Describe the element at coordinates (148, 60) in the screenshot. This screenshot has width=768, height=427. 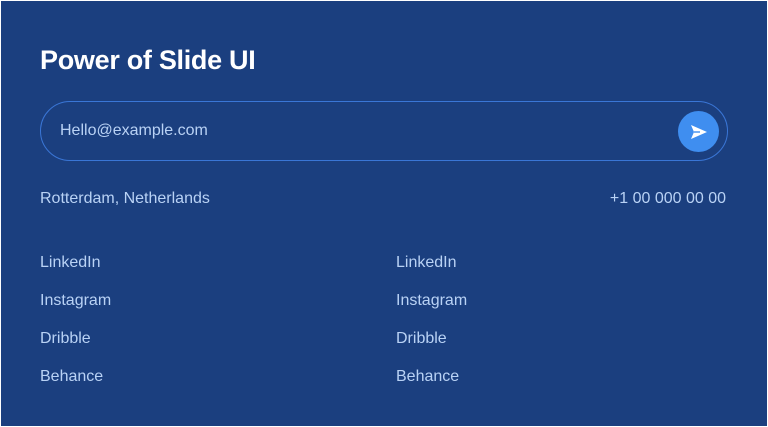
I see `page-title: Power of Slide UI` at that location.